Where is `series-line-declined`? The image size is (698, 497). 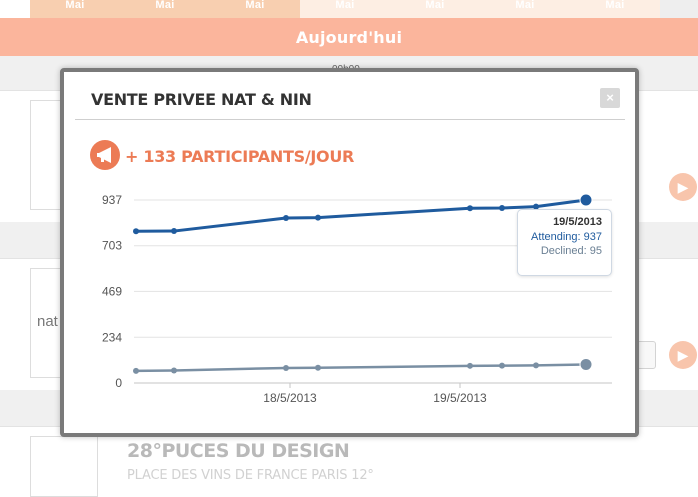
series-line-declined is located at coordinates (361, 368).